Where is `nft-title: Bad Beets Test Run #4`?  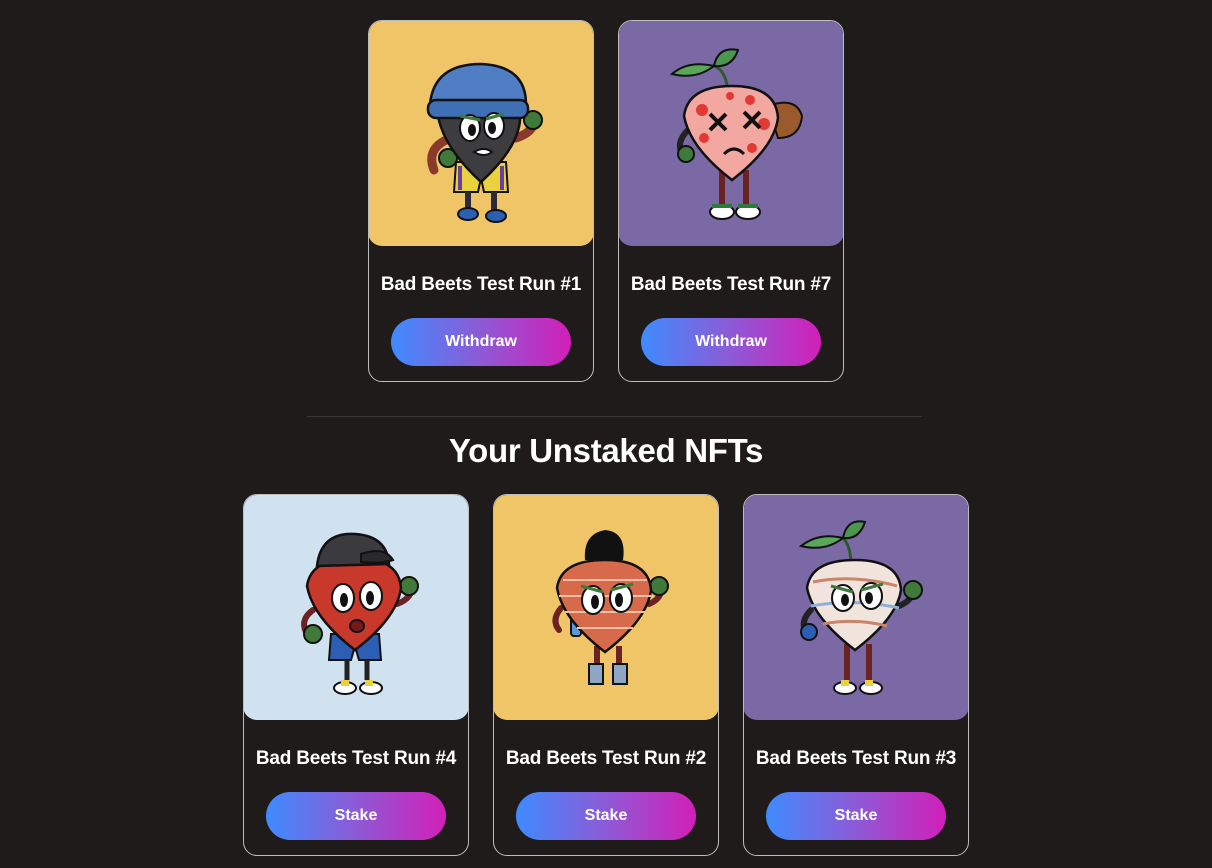 nft-title: Bad Beets Test Run #4 is located at coordinates (356, 758).